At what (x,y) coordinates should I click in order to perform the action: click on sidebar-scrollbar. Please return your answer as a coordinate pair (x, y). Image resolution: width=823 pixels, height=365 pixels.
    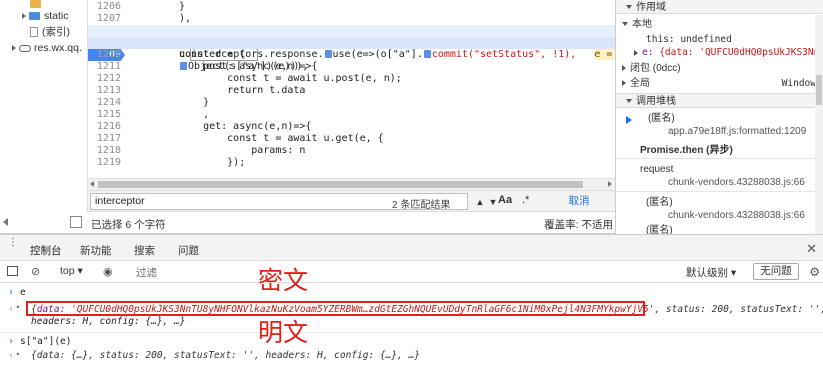
    Looking at the image, I should click on (819, 124).